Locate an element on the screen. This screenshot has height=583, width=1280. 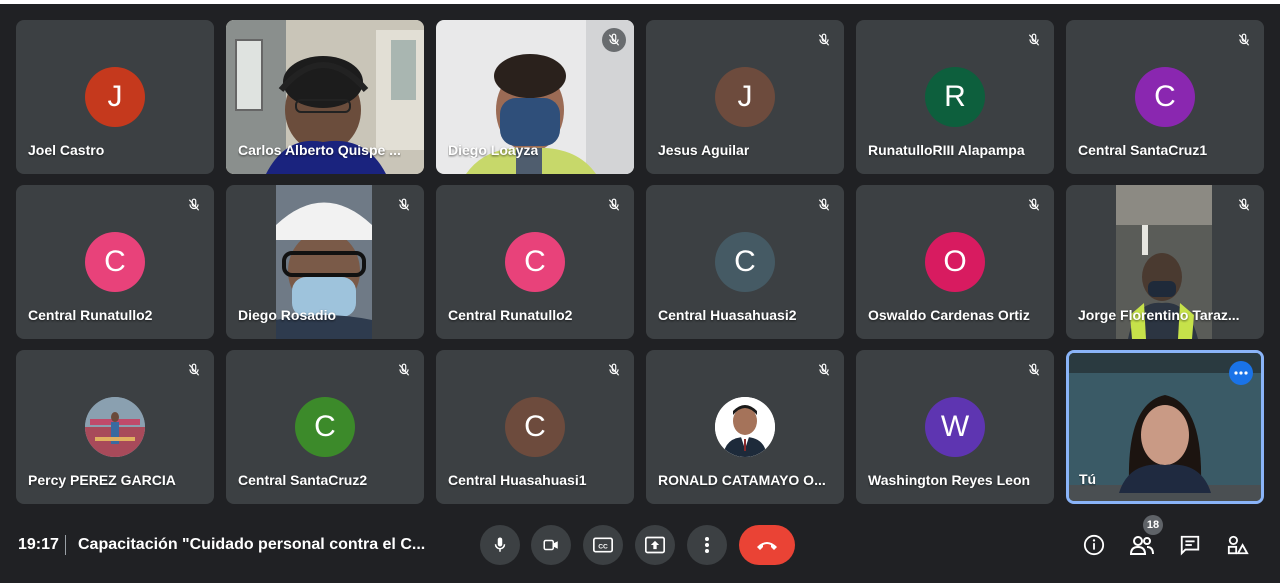
avatar: W is located at coordinates (955, 427).